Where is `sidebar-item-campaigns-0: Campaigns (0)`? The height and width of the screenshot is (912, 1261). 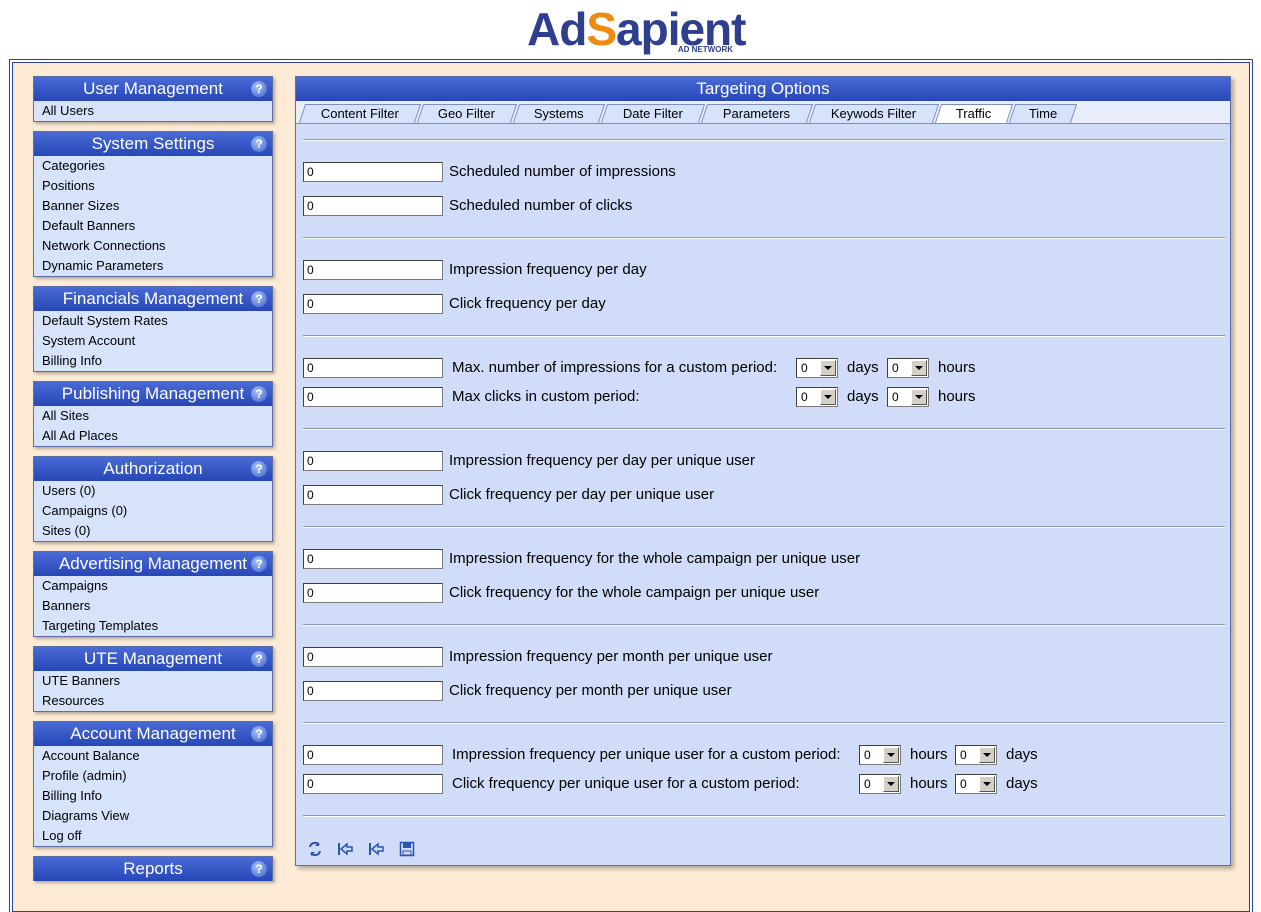
sidebar-item-campaigns-0: Campaigns (0) is located at coordinates (153, 511).